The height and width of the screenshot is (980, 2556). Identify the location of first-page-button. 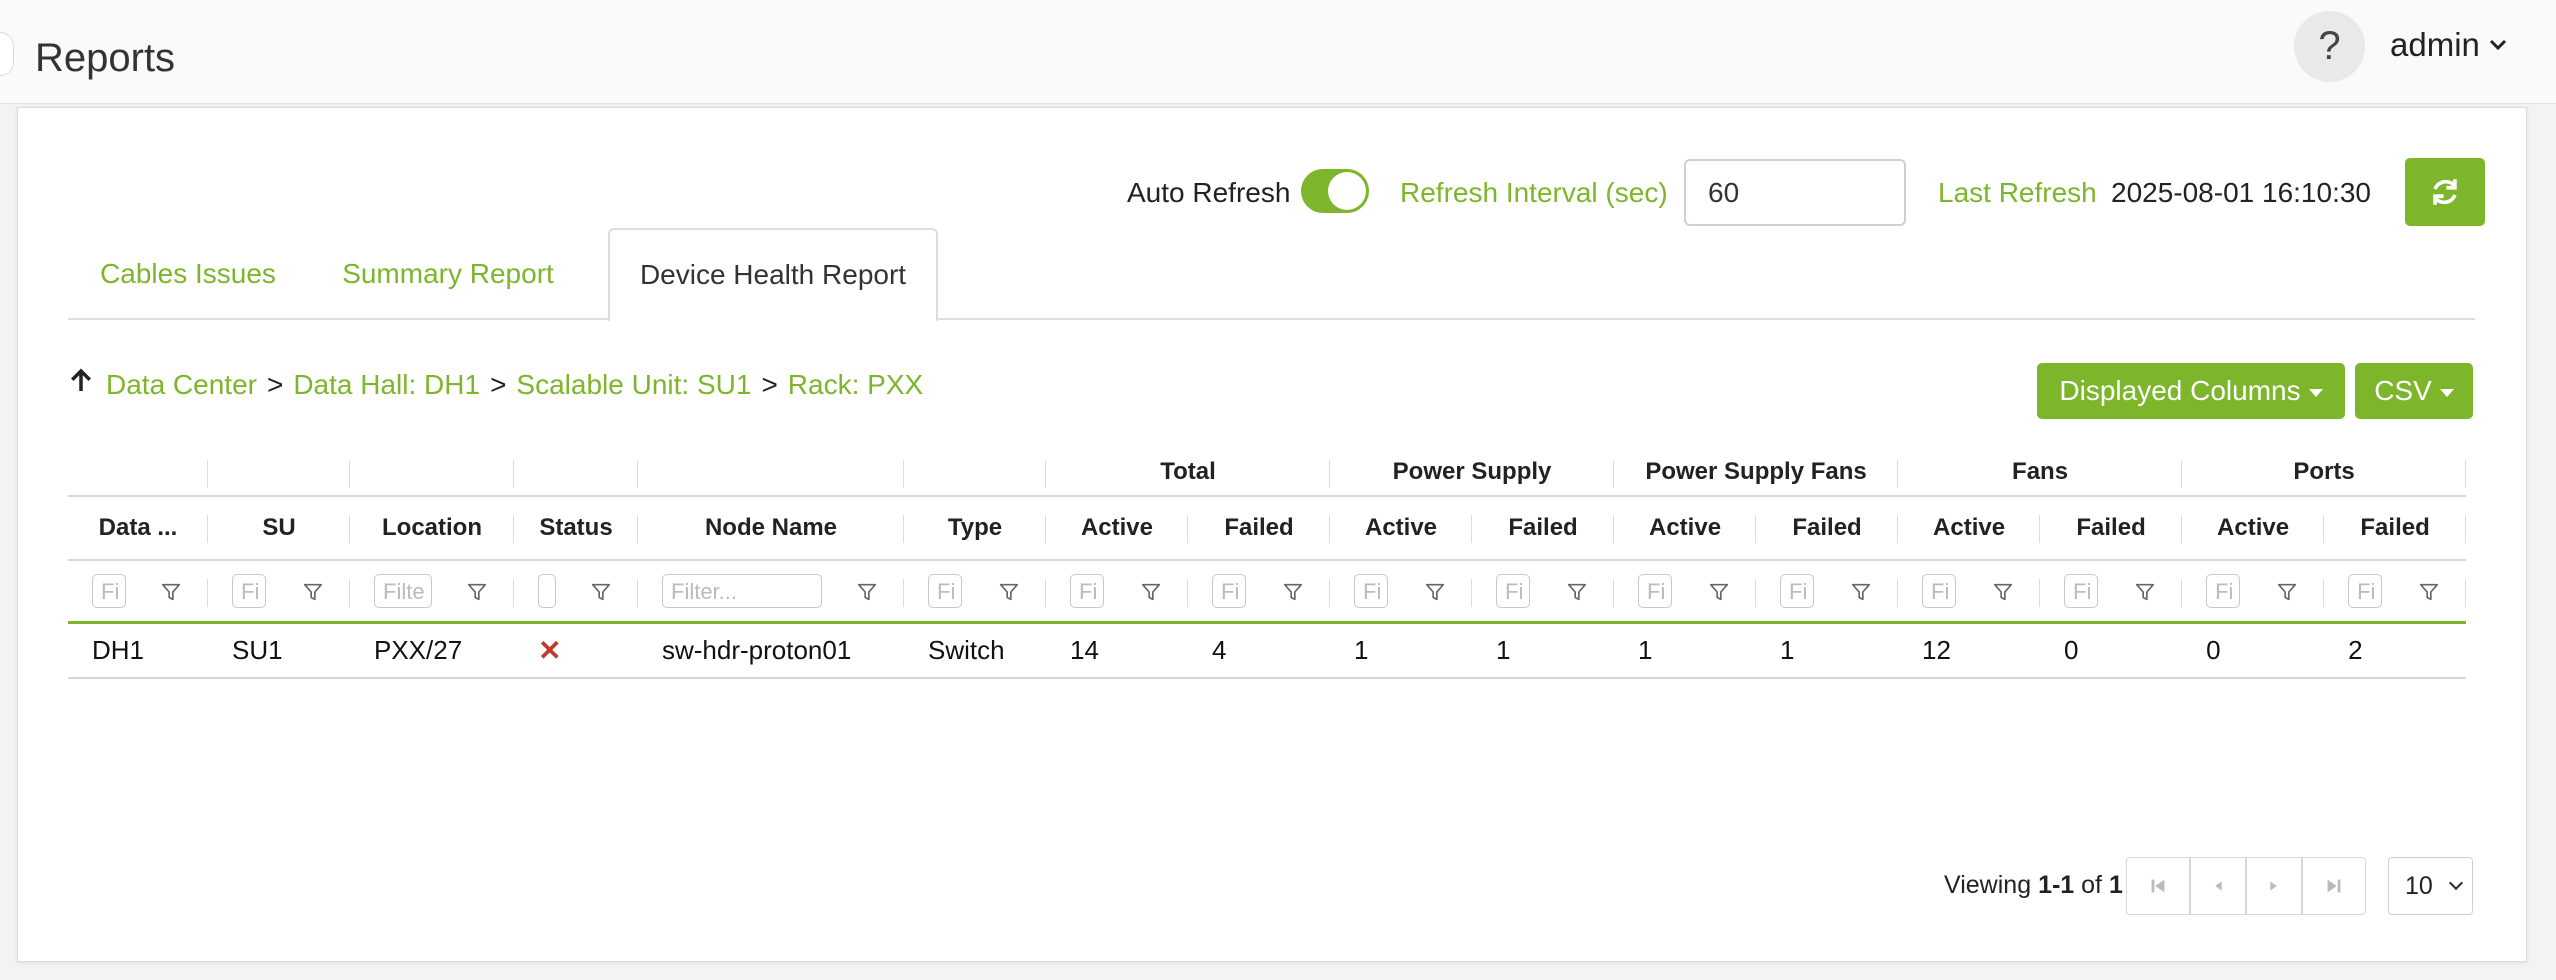
(2158, 886).